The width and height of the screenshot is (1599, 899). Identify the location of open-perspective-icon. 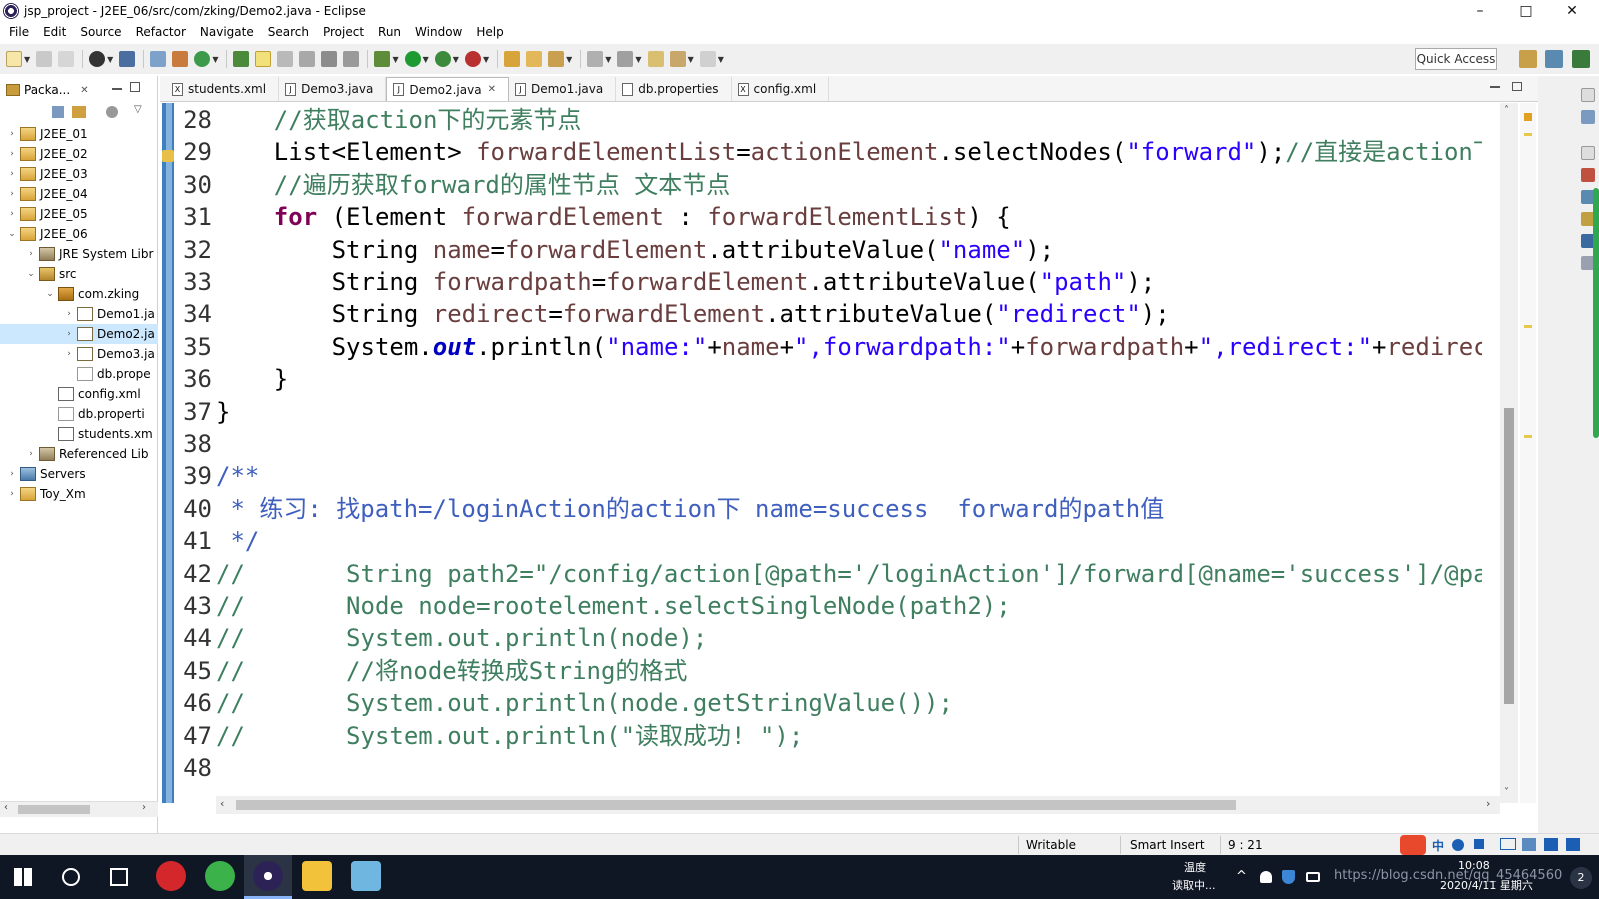
(1528, 59).